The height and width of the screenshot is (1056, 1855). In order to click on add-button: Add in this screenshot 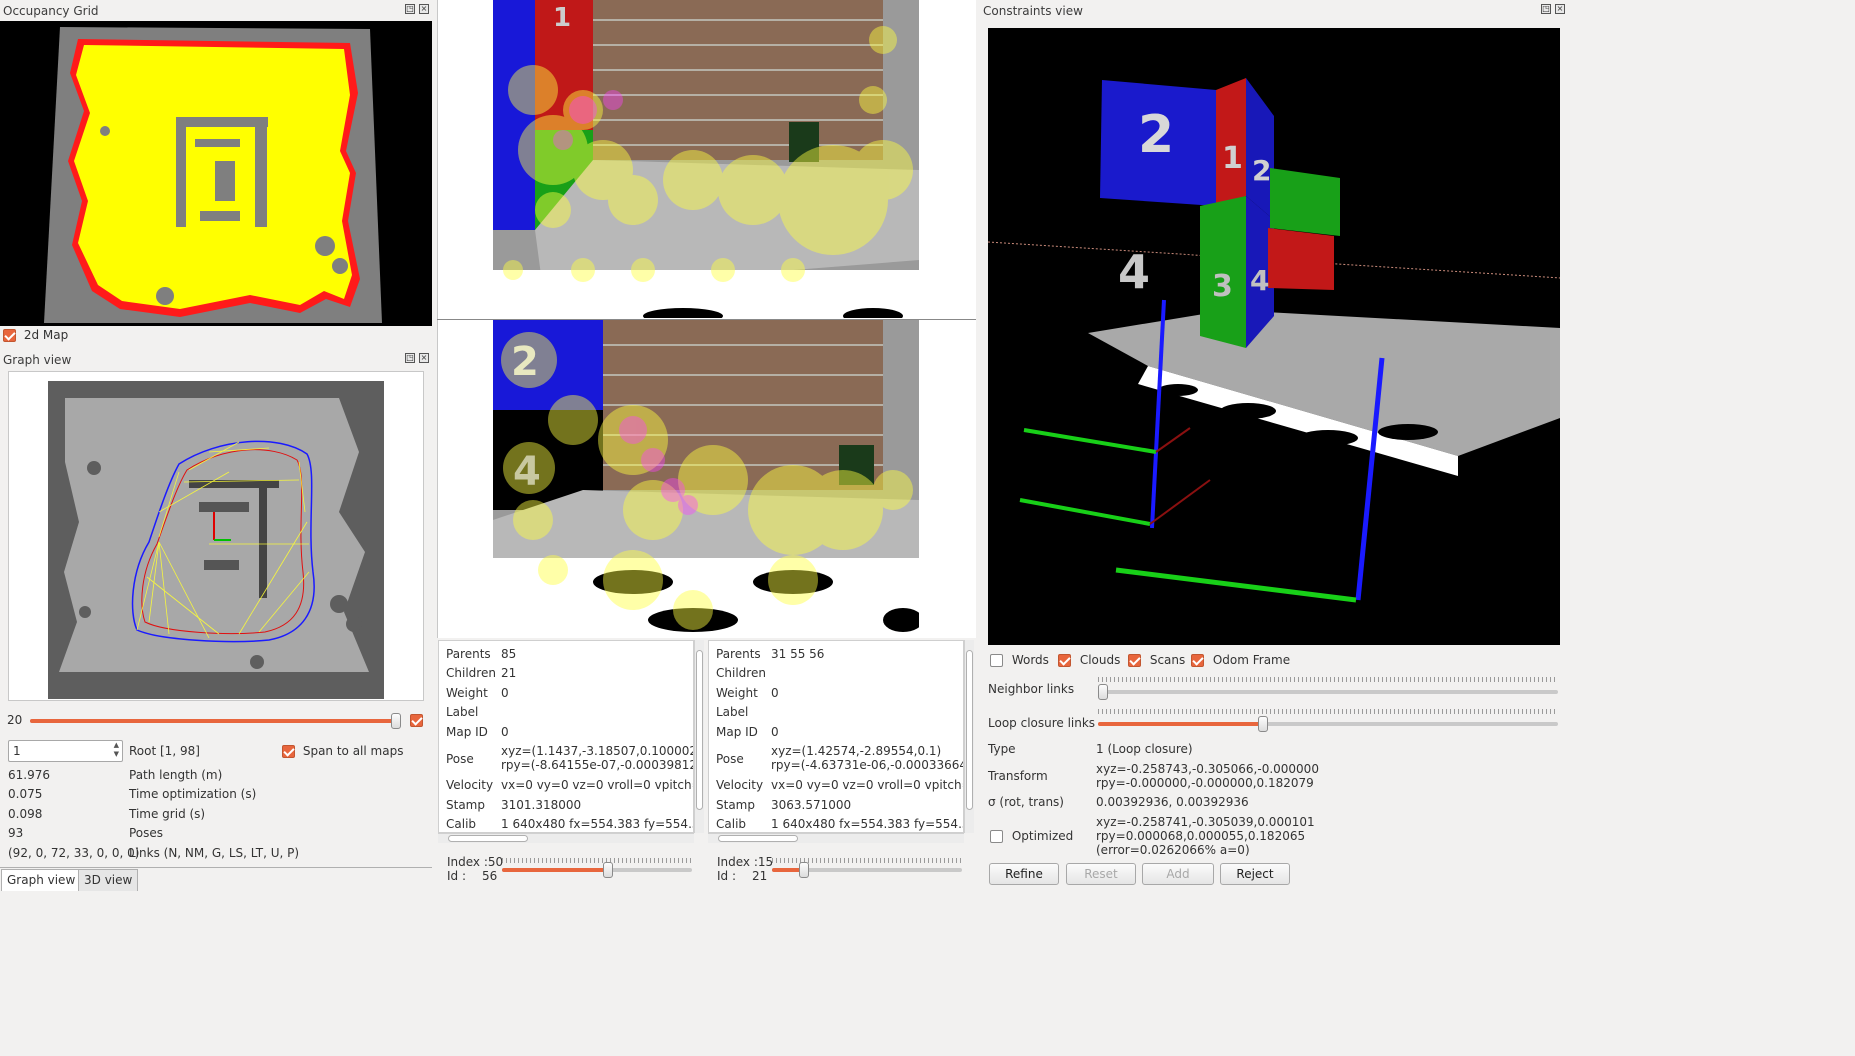, I will do `click(1178, 874)`.